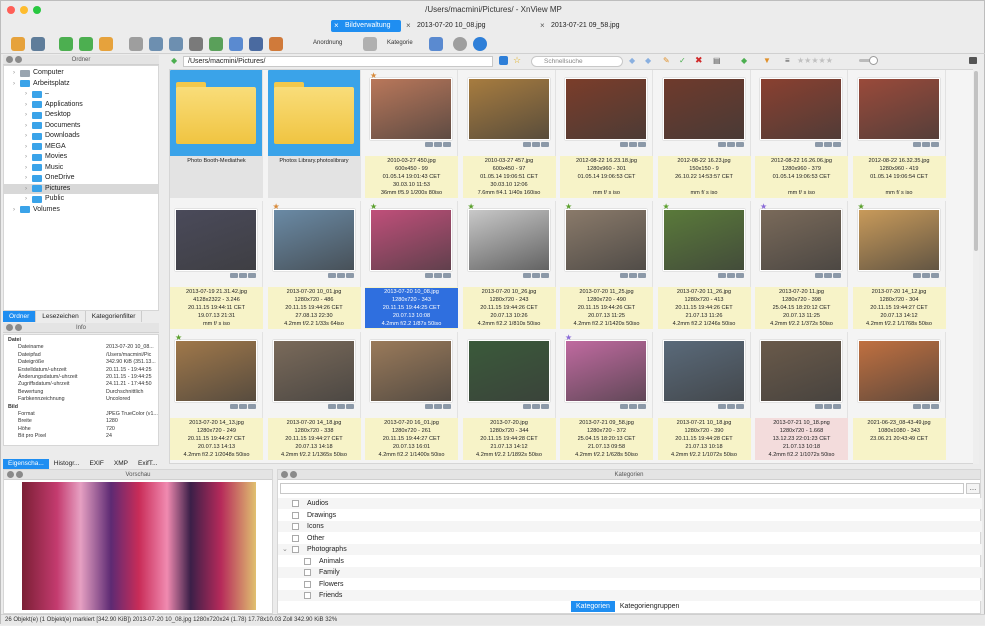 This screenshot has height=626, width=985. What do you see at coordinates (460, 44) in the screenshot?
I see `settings-icon` at bounding box center [460, 44].